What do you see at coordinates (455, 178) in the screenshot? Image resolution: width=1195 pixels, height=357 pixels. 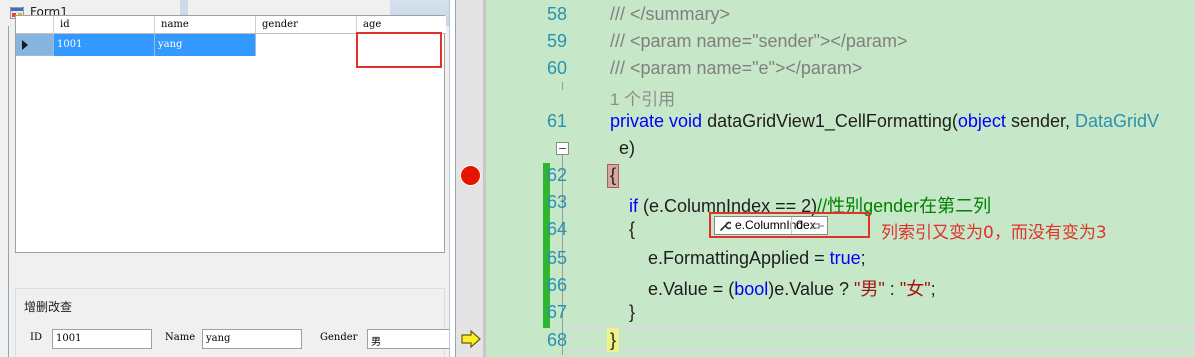 I see `window-border` at bounding box center [455, 178].